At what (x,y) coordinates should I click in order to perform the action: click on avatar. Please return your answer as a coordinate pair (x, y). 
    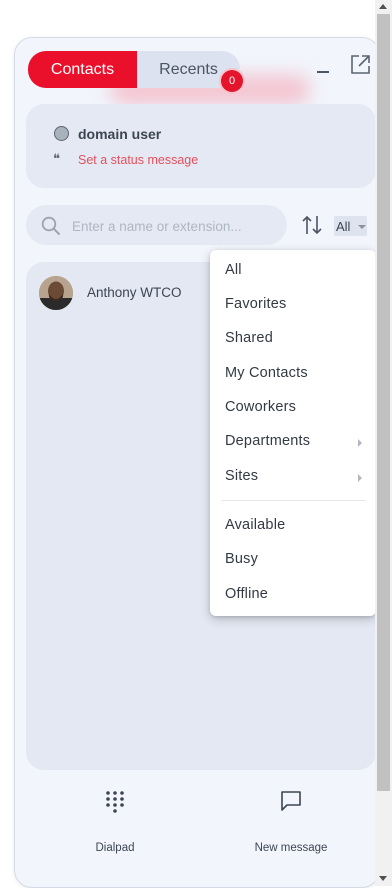
    Looking at the image, I should click on (56, 293).